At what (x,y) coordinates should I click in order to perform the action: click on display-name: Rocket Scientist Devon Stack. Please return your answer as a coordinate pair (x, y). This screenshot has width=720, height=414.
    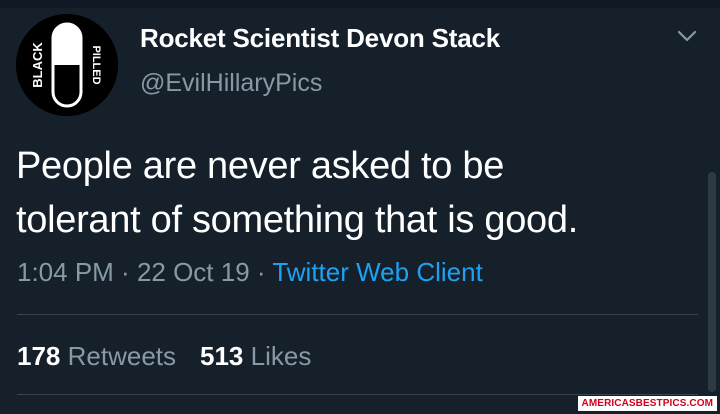
    Looking at the image, I should click on (320, 38).